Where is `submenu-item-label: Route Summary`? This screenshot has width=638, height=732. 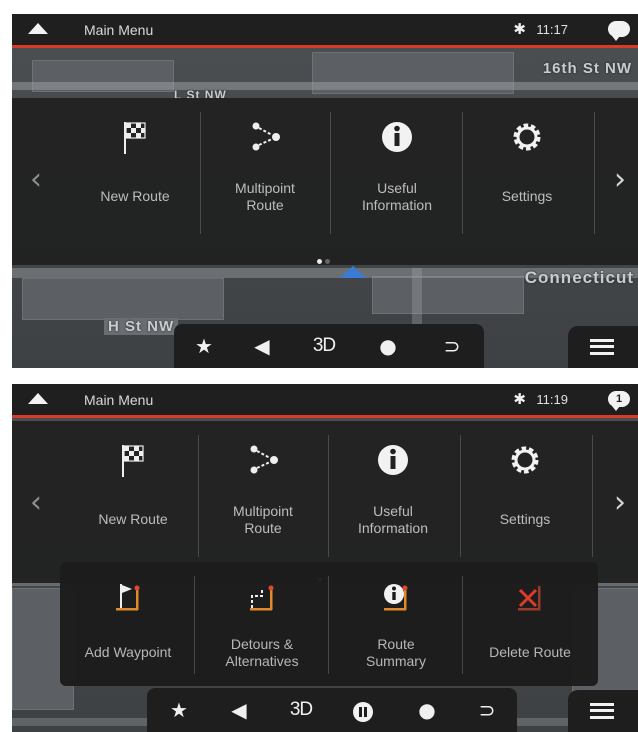
submenu-item-label: Route Summary is located at coordinates (396, 652).